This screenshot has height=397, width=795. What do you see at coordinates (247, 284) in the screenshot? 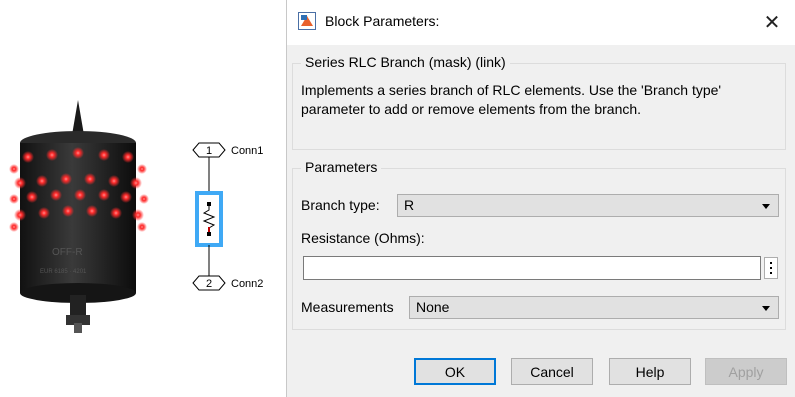
I see `port-2-name: Conn2` at bounding box center [247, 284].